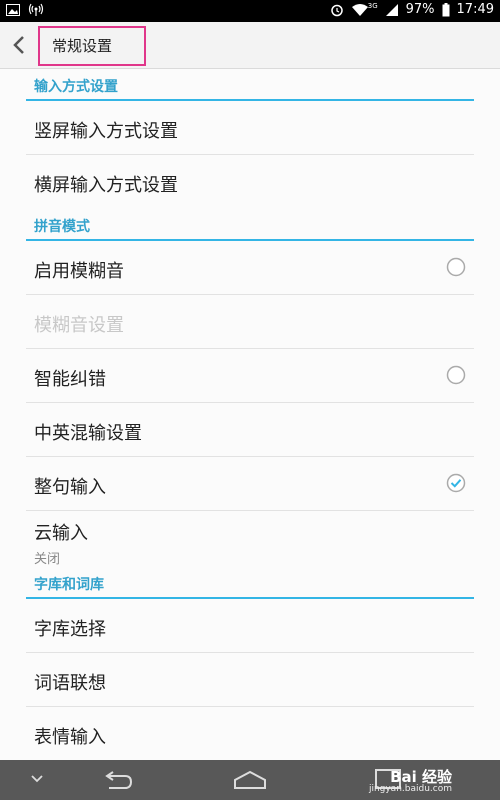  Describe the element at coordinates (372, 5) in the screenshot. I see `network-type: 3G` at that location.